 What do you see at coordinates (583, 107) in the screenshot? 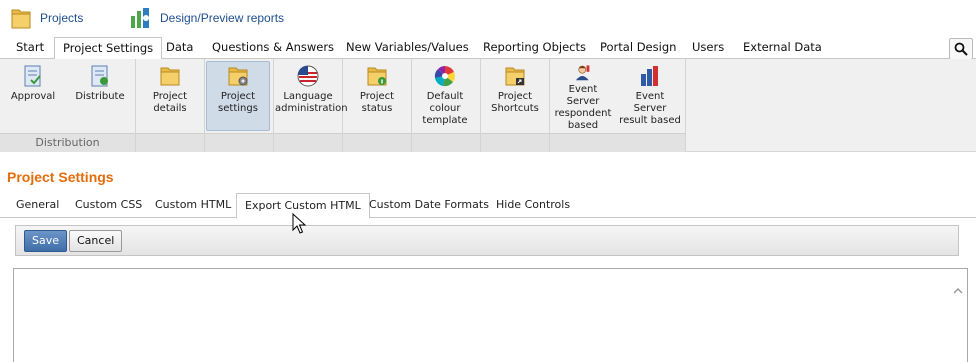
I see `event-server-respondent-button-label: Event Server respondent based` at bounding box center [583, 107].